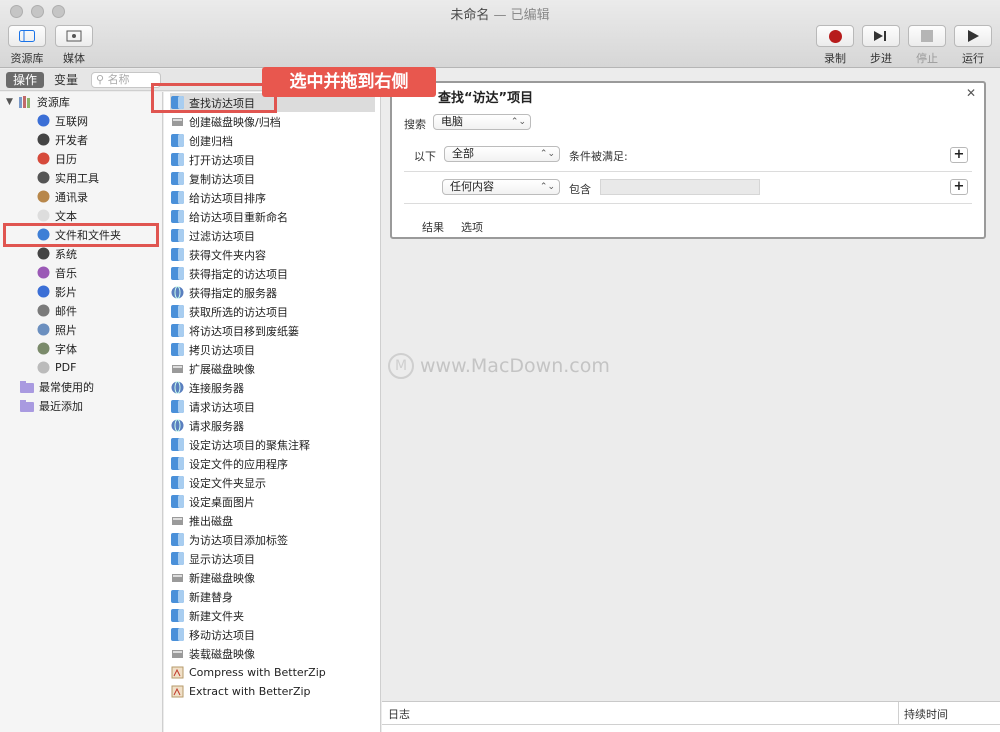  I want to click on annotation-callout: 选中并拖到右侧, so click(349, 82).